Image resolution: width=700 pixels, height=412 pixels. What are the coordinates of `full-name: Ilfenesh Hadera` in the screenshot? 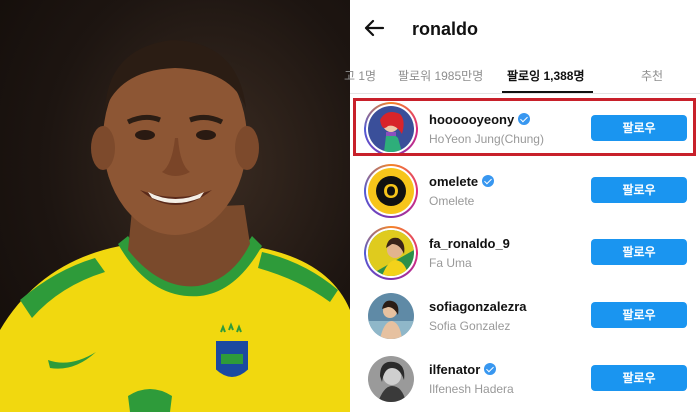 It's located at (471, 389).